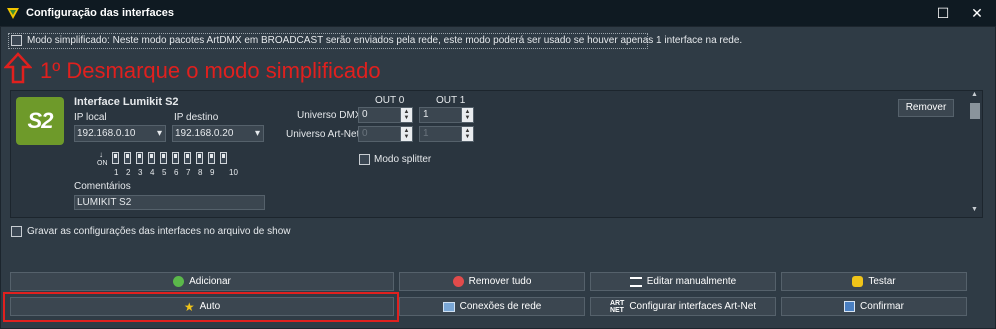  I want to click on comments-label: Comentários, so click(102, 186).